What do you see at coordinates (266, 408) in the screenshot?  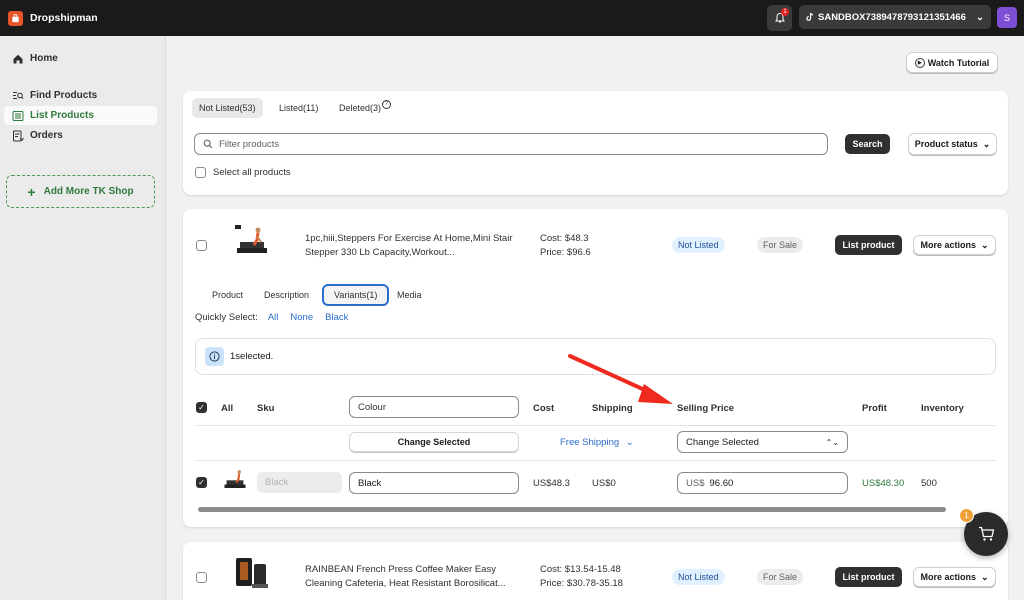 I see `column-sku: Sku` at bounding box center [266, 408].